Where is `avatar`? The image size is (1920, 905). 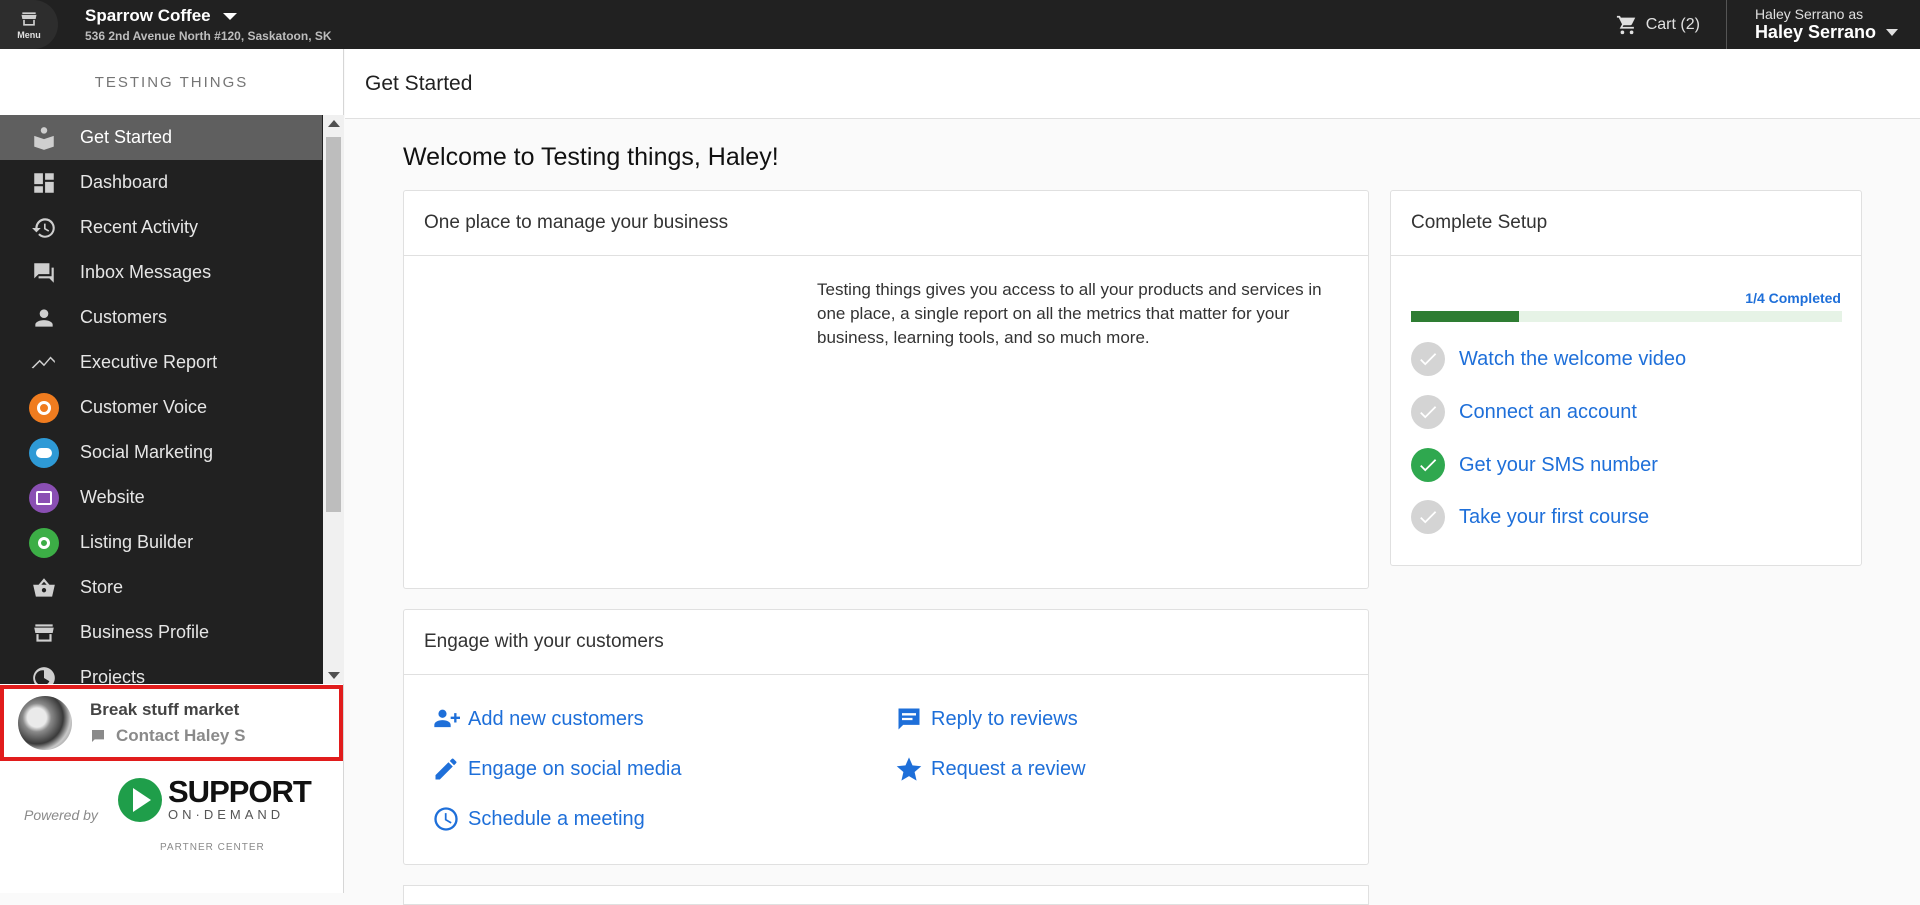
avatar is located at coordinates (45, 723).